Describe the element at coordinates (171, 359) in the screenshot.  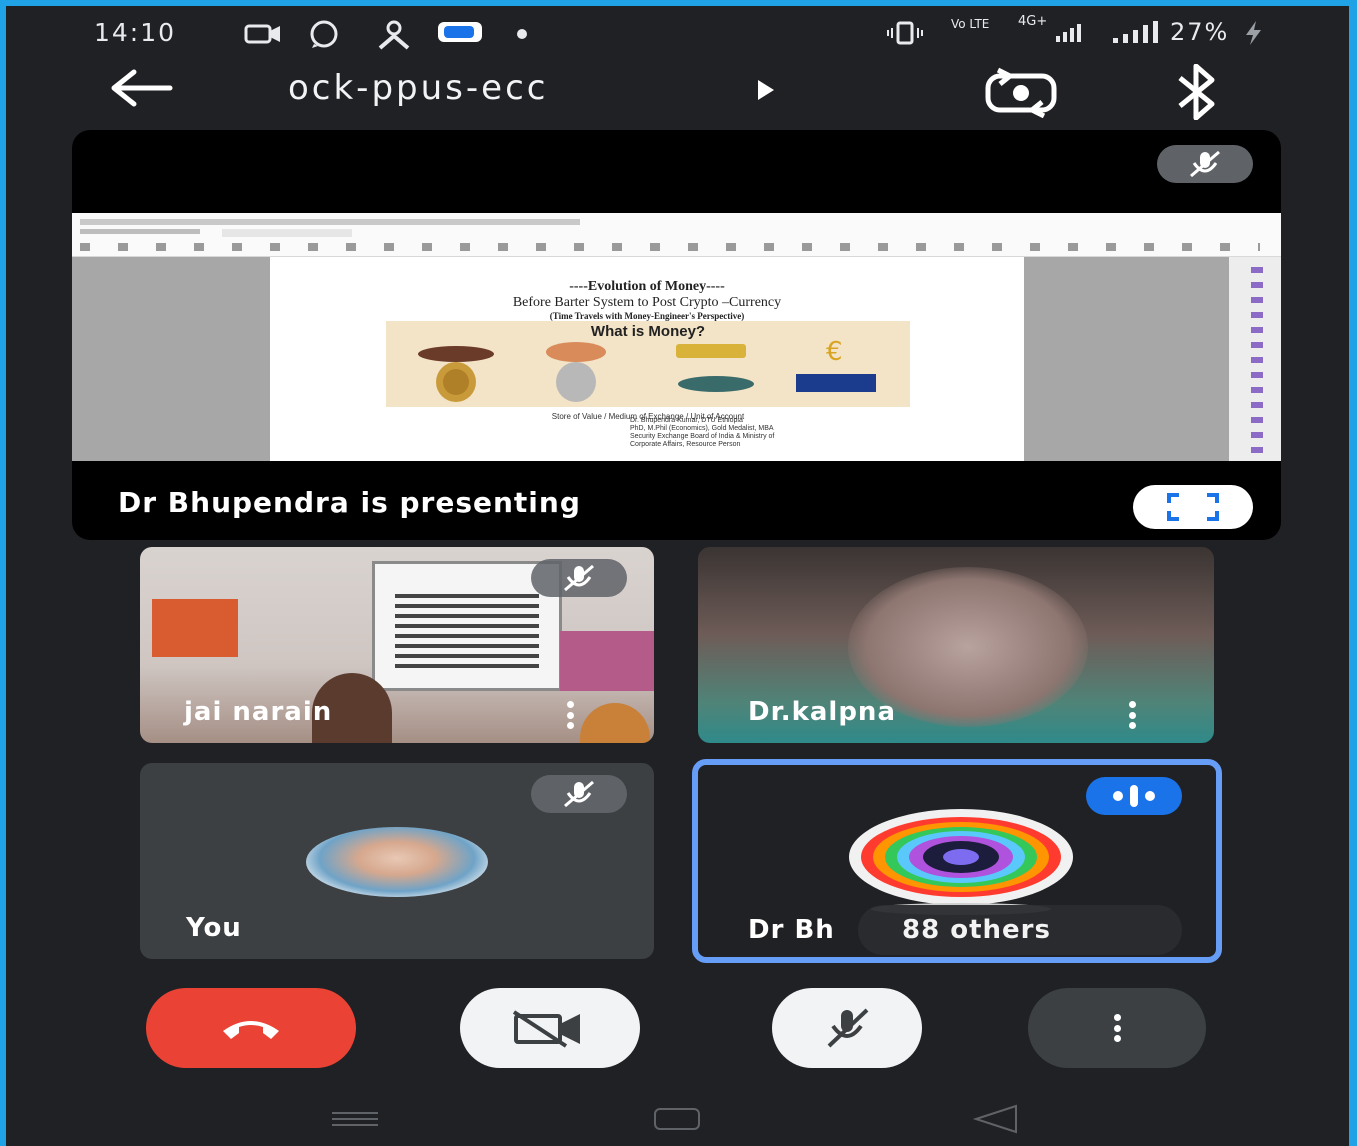
I see `pdf-gutter-left` at that location.